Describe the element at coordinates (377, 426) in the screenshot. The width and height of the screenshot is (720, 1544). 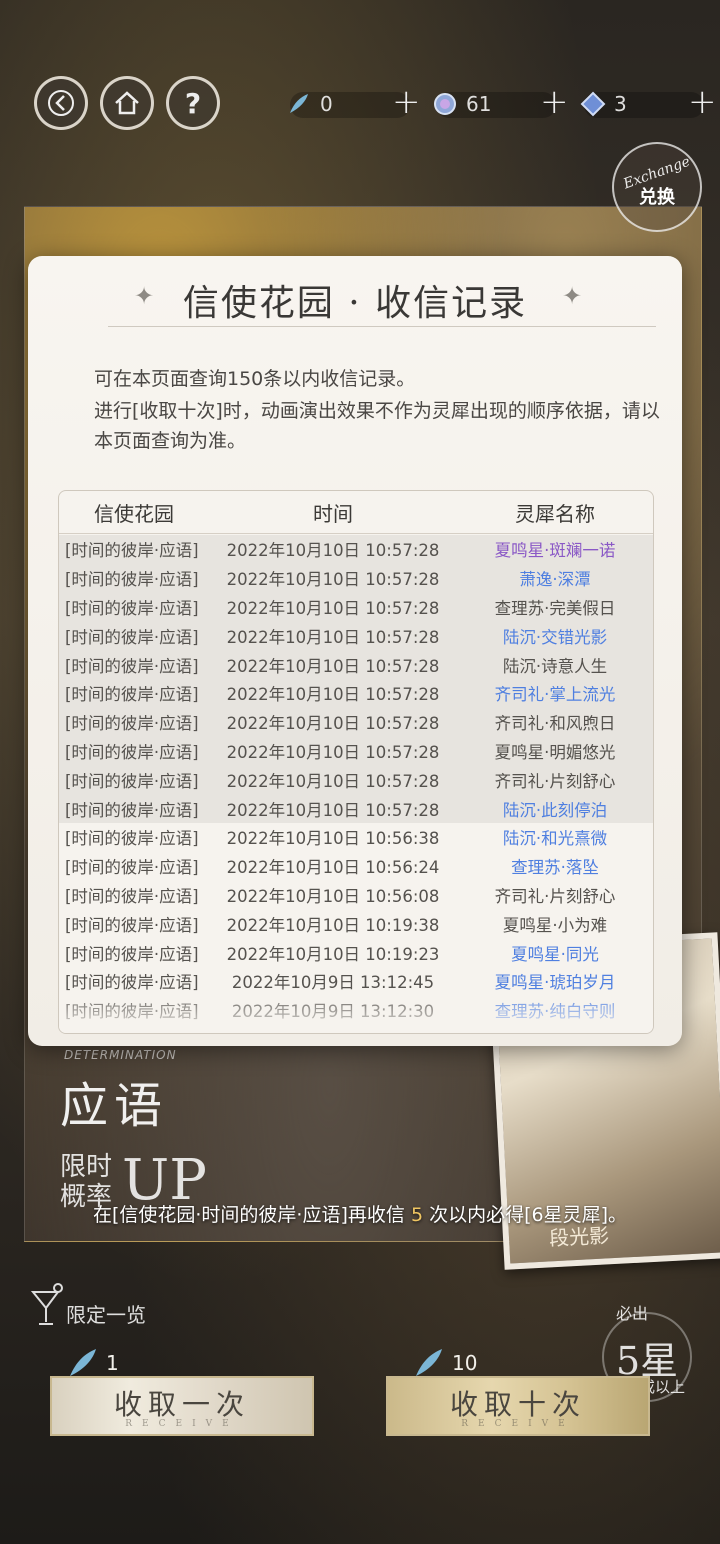
I see `desc-line-2: 进行[收取十次]时，动画演出效果不作为灵犀出现的顺序依据，请以本页面查询为准。` at that location.